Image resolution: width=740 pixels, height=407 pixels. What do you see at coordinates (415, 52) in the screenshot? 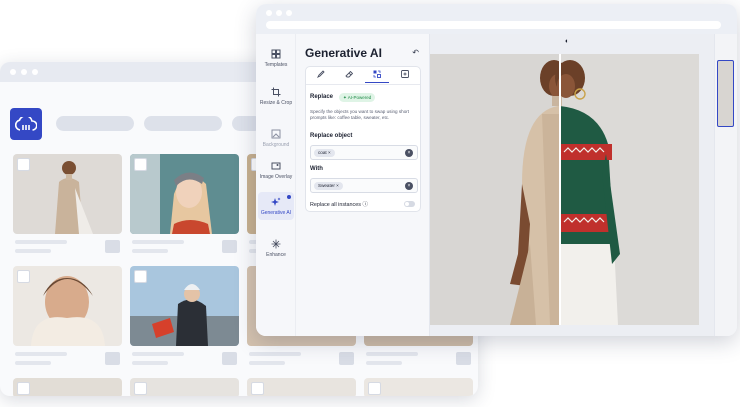
I see `undo-icon: ↶` at bounding box center [415, 52].